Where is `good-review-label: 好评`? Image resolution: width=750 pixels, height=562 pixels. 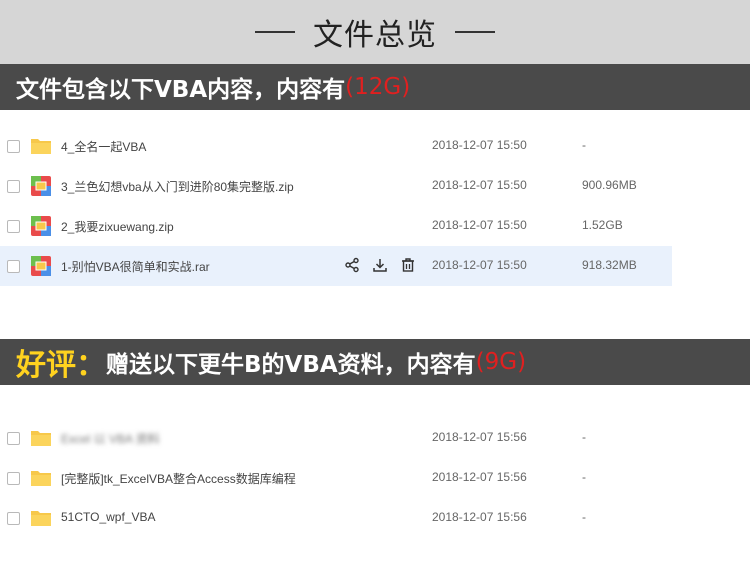
good-review-label: 好评 is located at coordinates (46, 365).